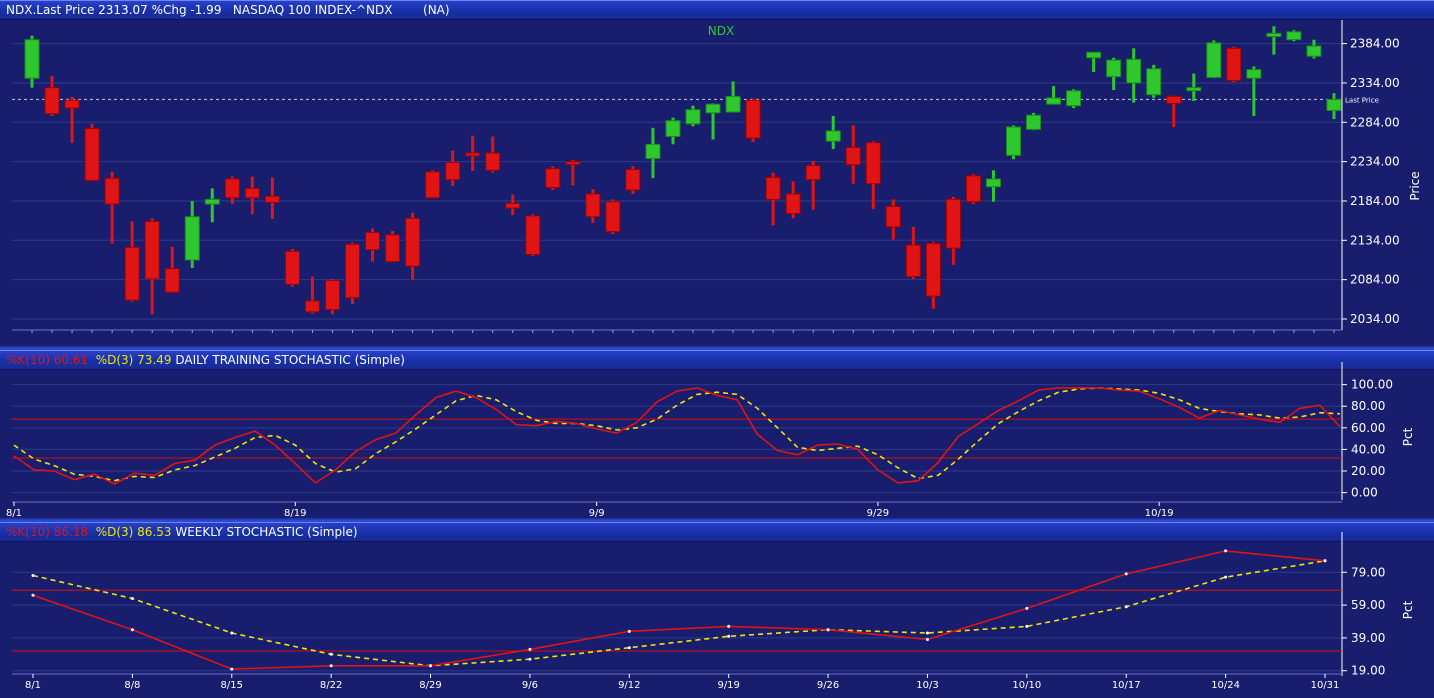 The width and height of the screenshot is (1434, 698). What do you see at coordinates (1368, 572) in the screenshot?
I see `weekly-tick-label: 79.00` at bounding box center [1368, 572].